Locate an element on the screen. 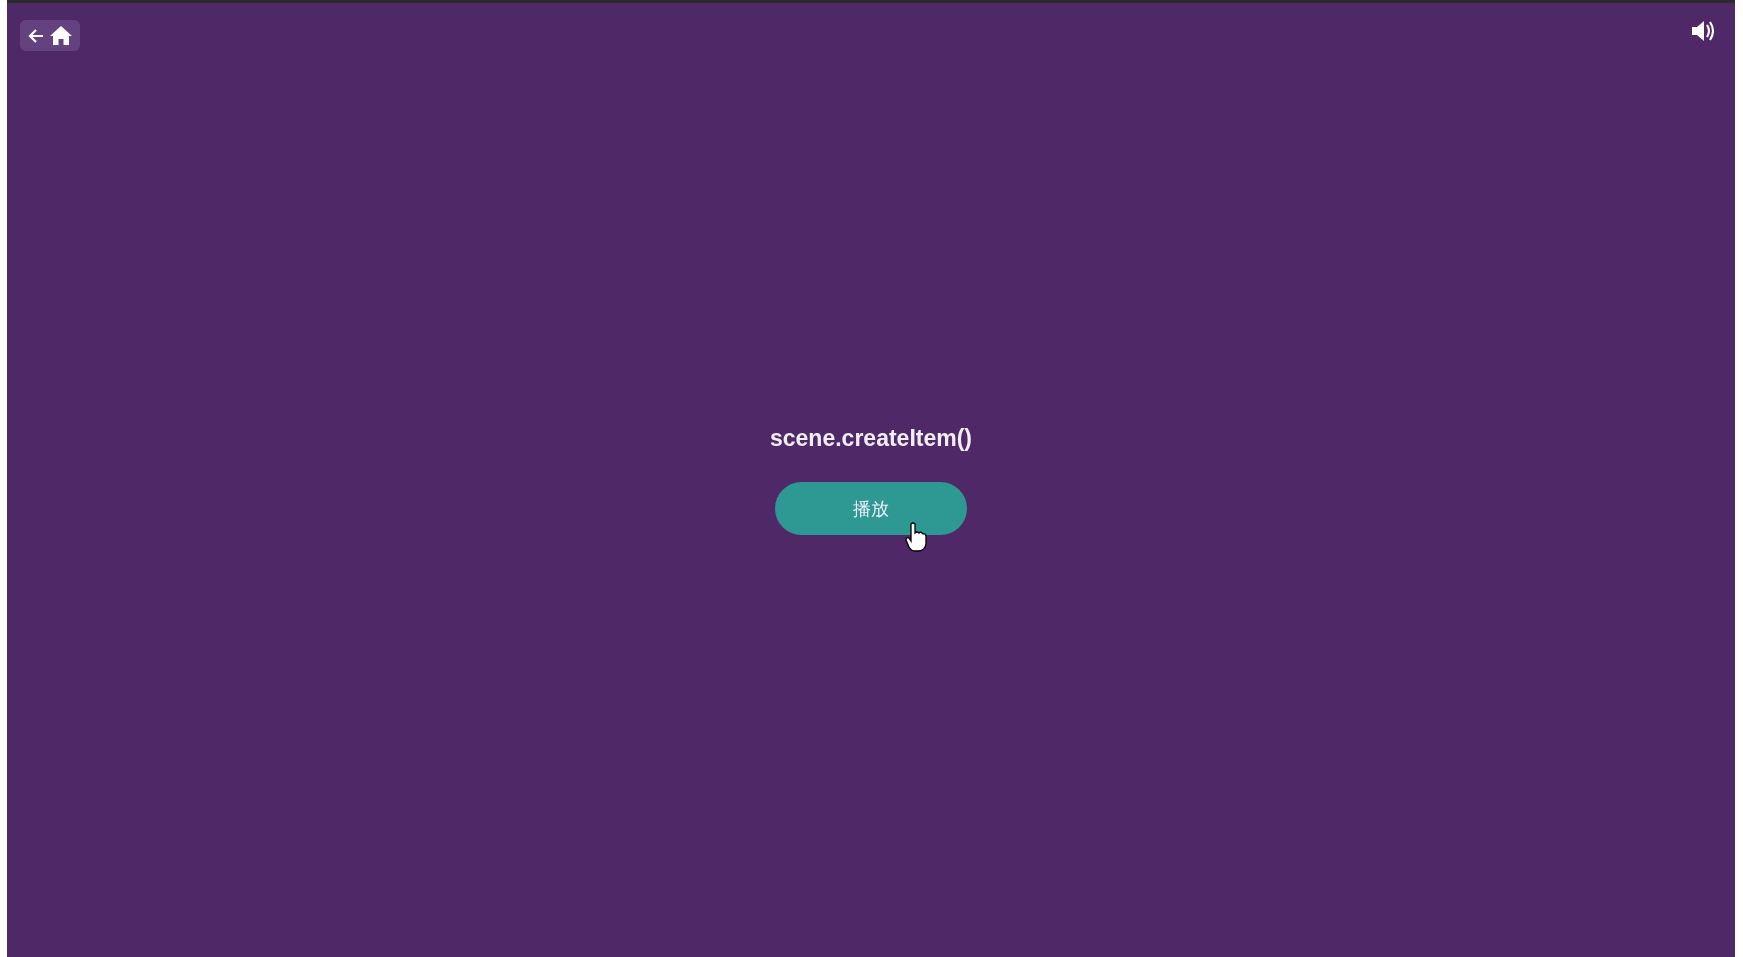 The width and height of the screenshot is (1743, 957). play-button: 播放 is located at coordinates (871, 509).